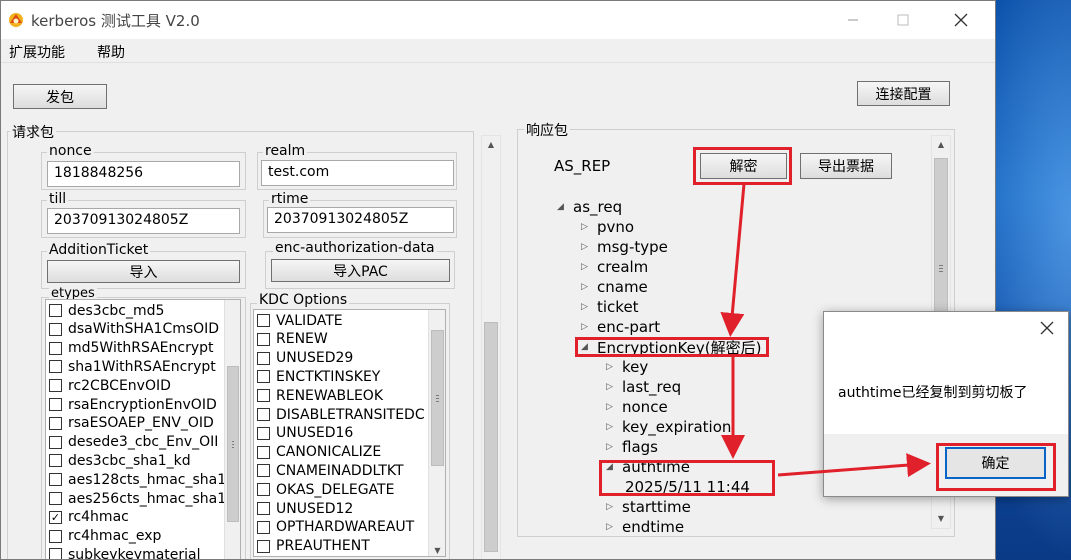 The width and height of the screenshot is (1071, 560). Describe the element at coordinates (607, 227) in the screenshot. I see `tree-node: ▷ pvno` at that location.